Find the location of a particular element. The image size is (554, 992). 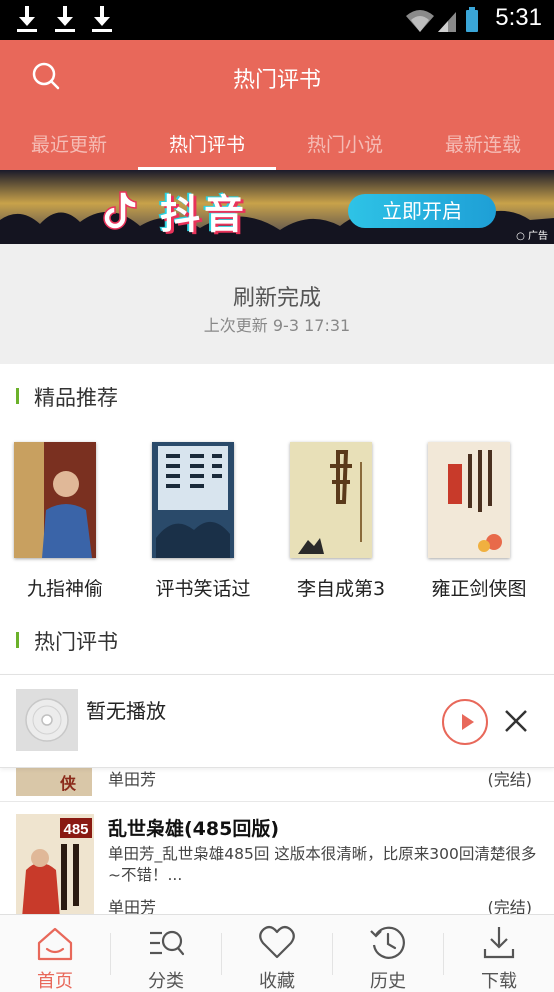

cover-text: 侠 is located at coordinates (68, 783).